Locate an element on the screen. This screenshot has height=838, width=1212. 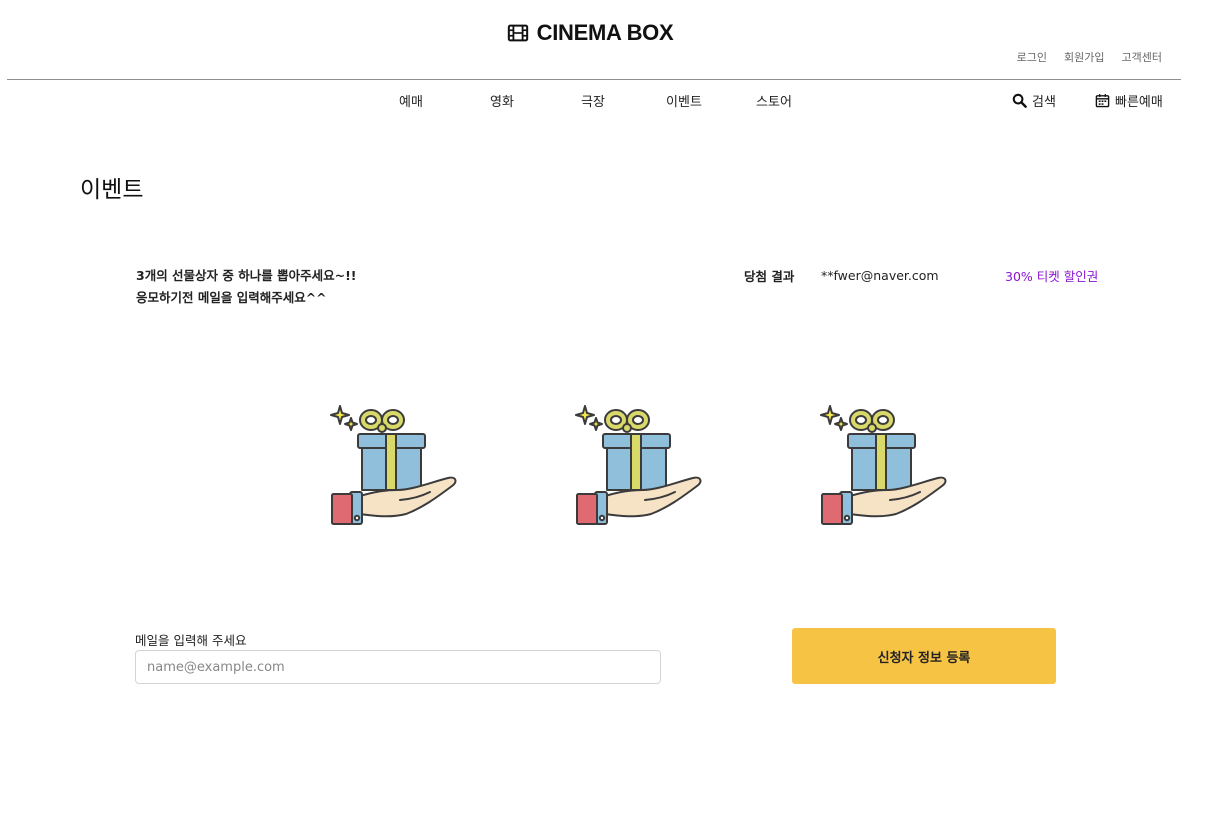
film-icon is located at coordinates (517, 33).